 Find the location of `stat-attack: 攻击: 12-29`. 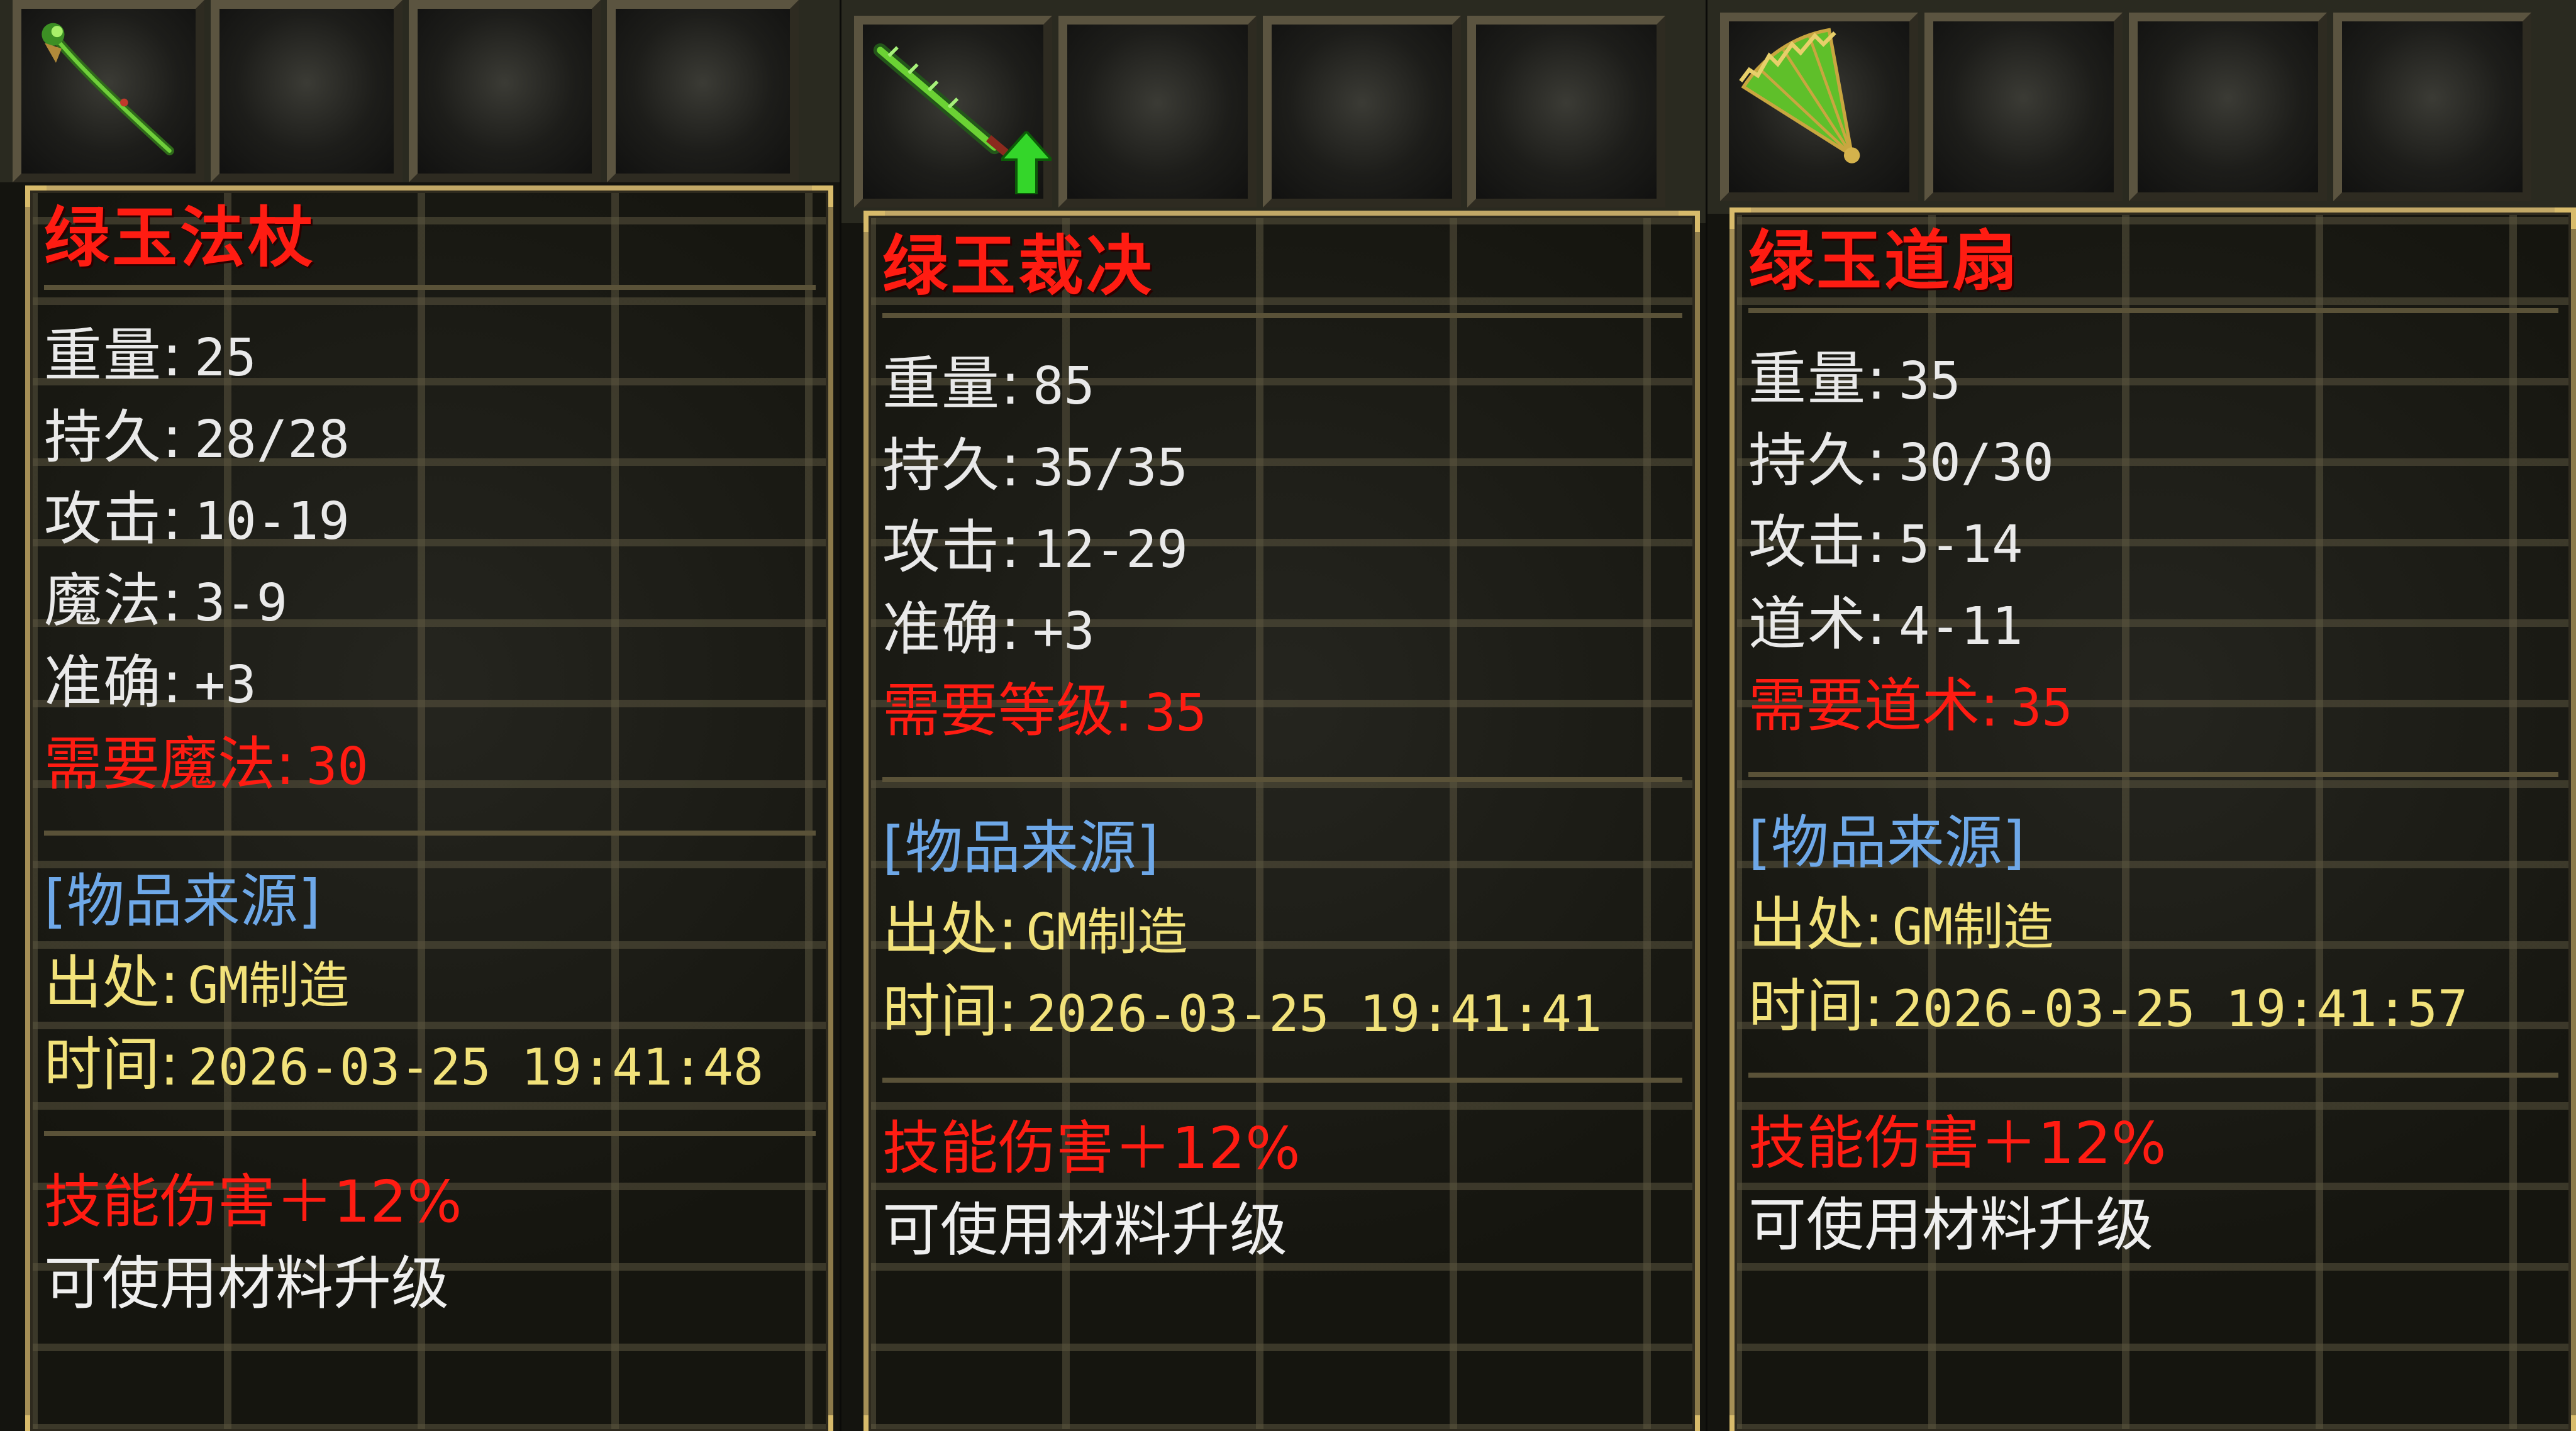

stat-attack: 攻击: 12-29 is located at coordinates (1035, 547).